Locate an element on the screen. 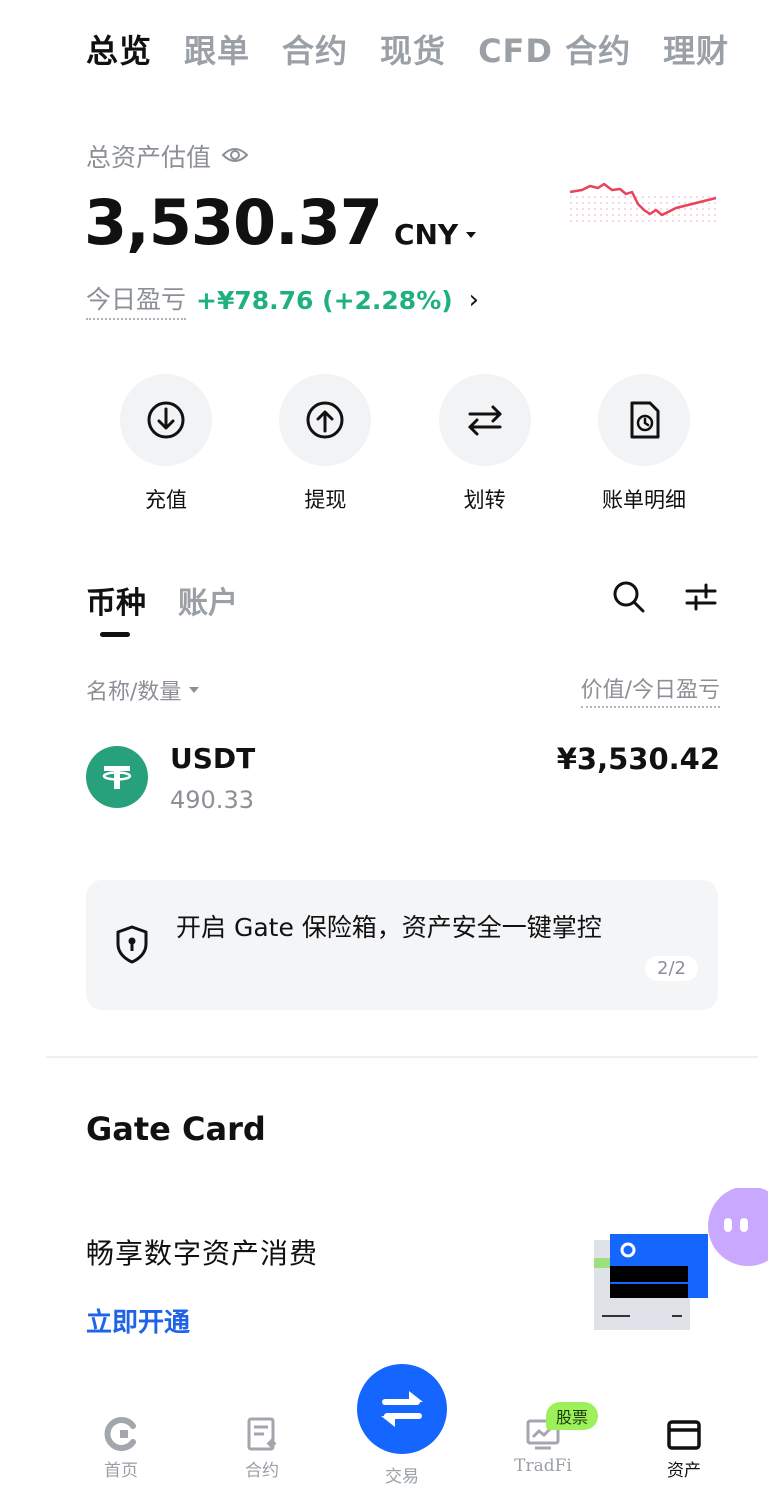 This screenshot has width=780, height=1500. eye-icon is located at coordinates (235, 156).